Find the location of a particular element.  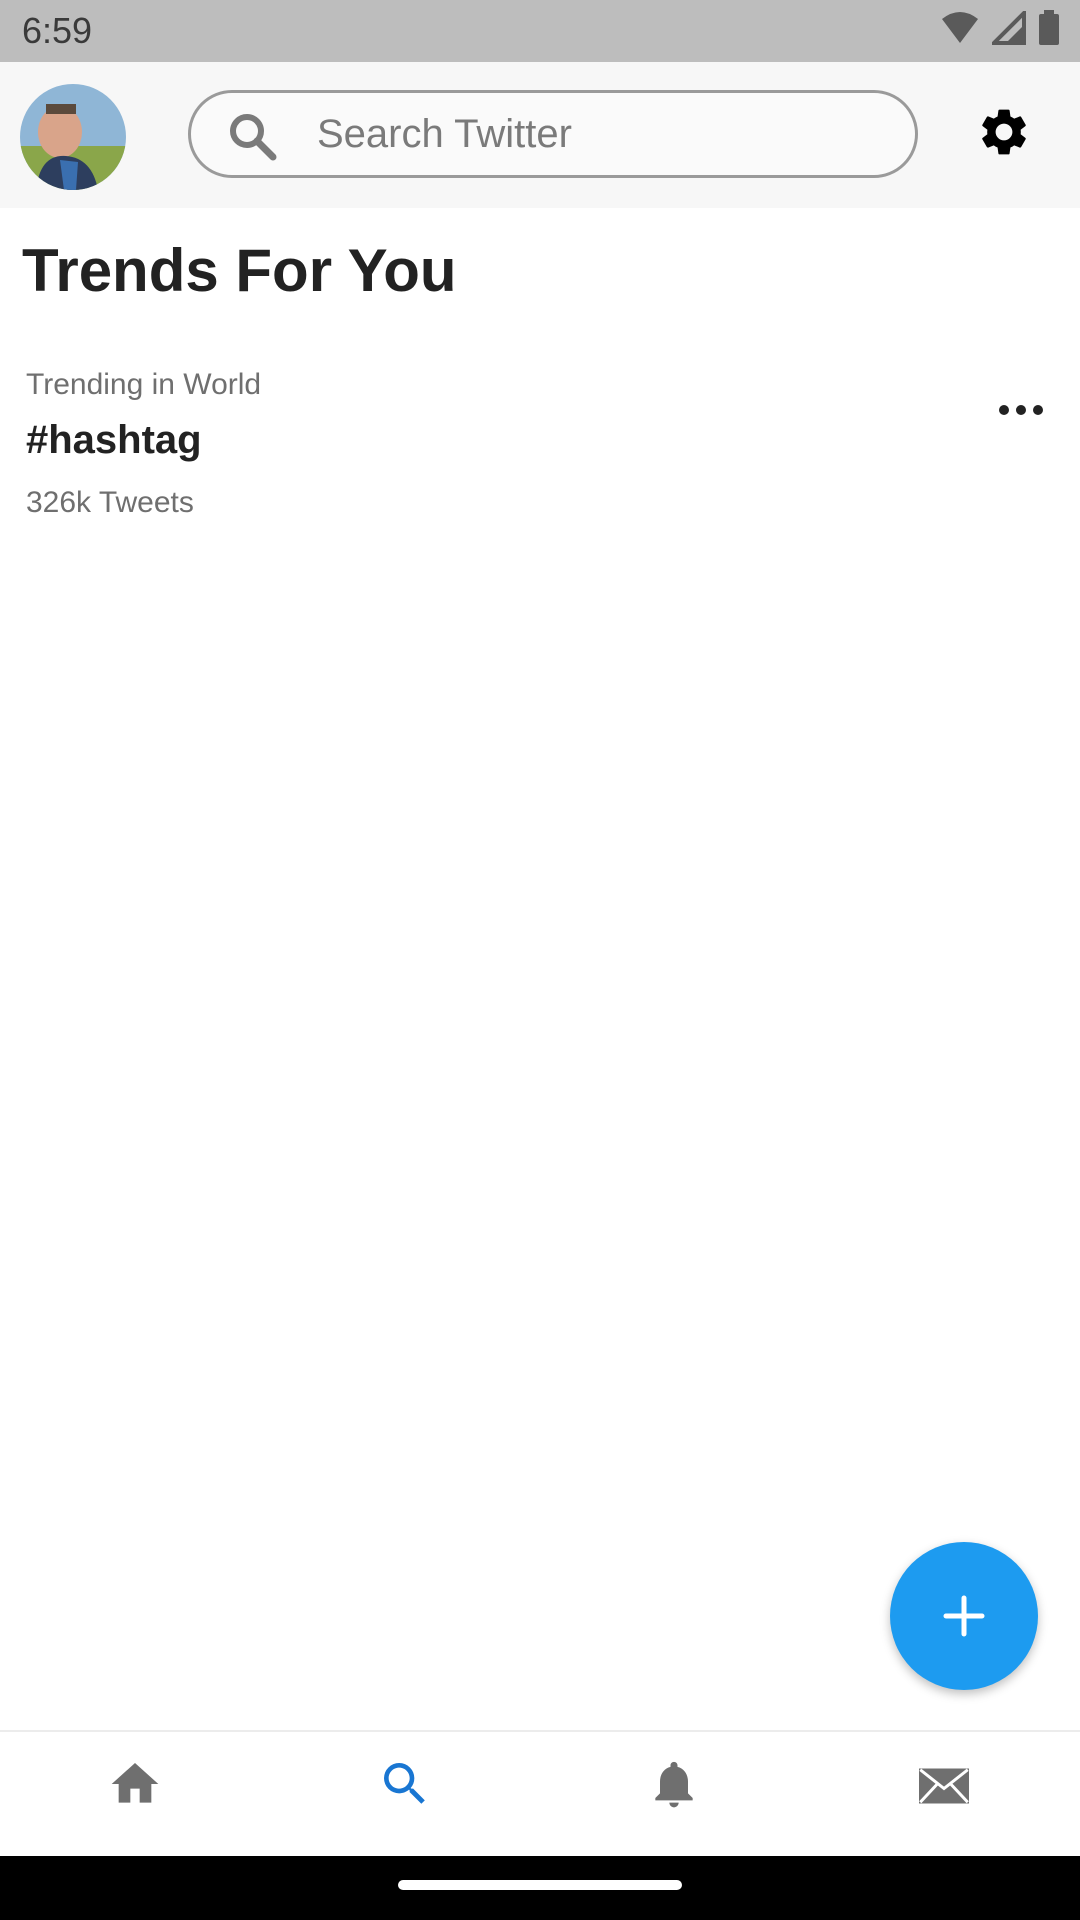

system-nav-bar is located at coordinates (540, 1888).